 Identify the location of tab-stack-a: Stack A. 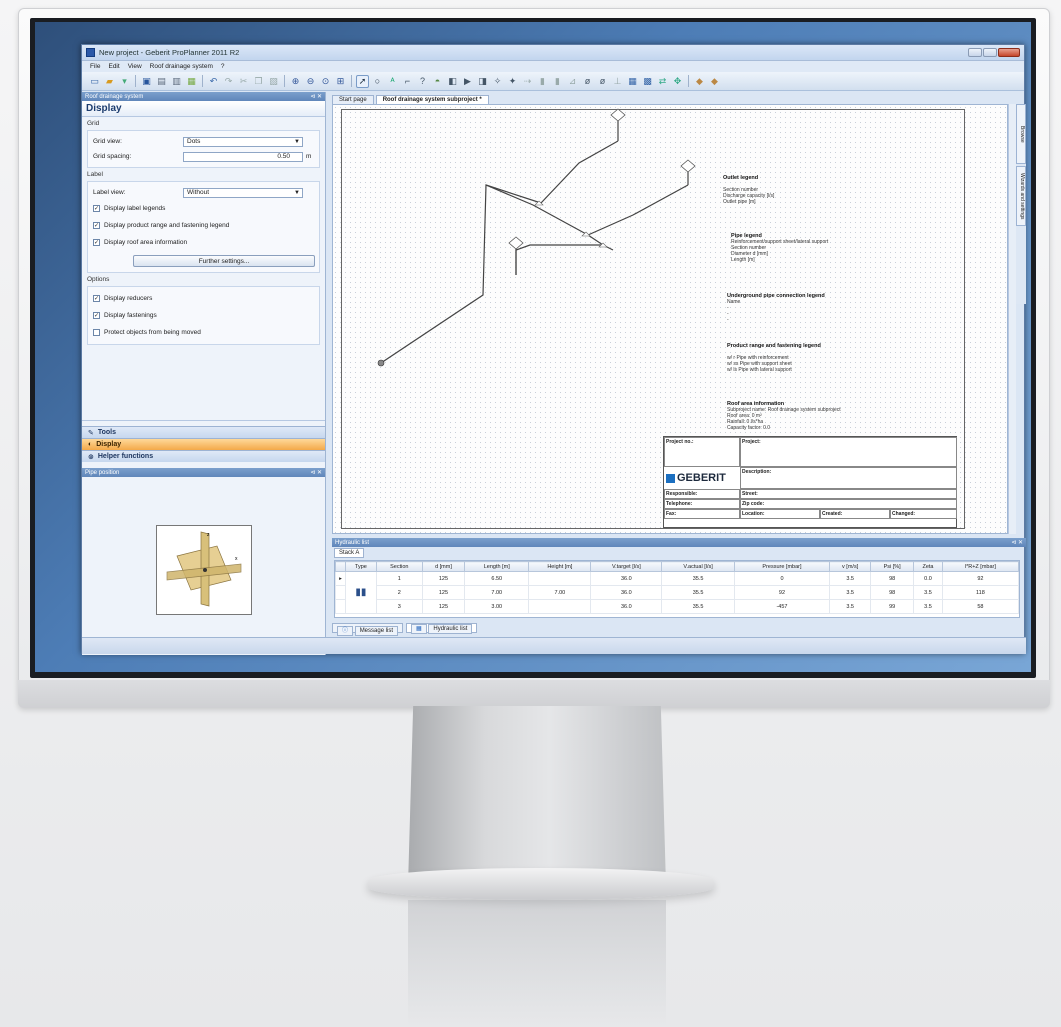
(349, 553).